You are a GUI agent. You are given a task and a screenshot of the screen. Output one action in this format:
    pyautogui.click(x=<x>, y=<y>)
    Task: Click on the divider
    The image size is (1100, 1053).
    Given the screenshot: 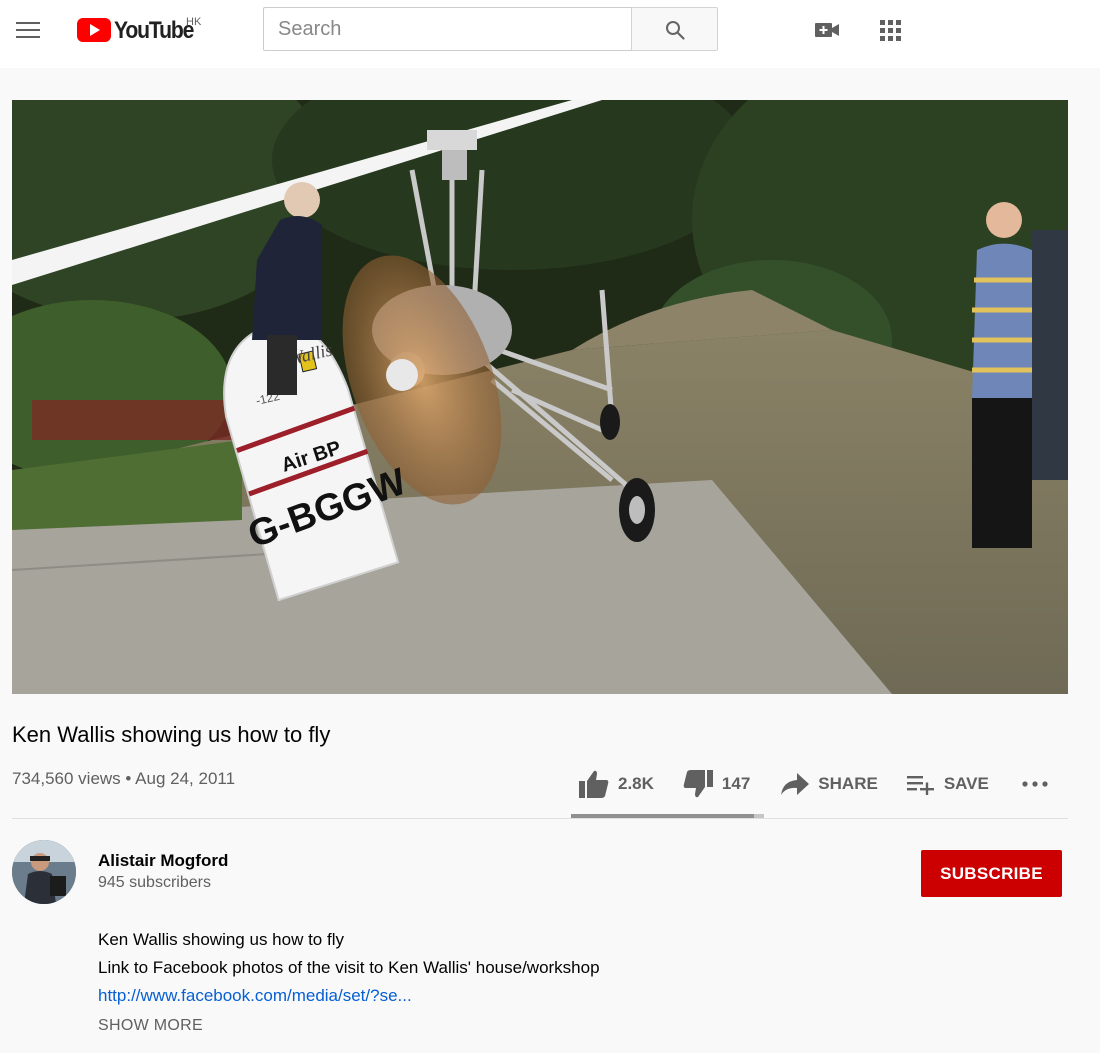 What is the action you would take?
    pyautogui.click(x=540, y=818)
    